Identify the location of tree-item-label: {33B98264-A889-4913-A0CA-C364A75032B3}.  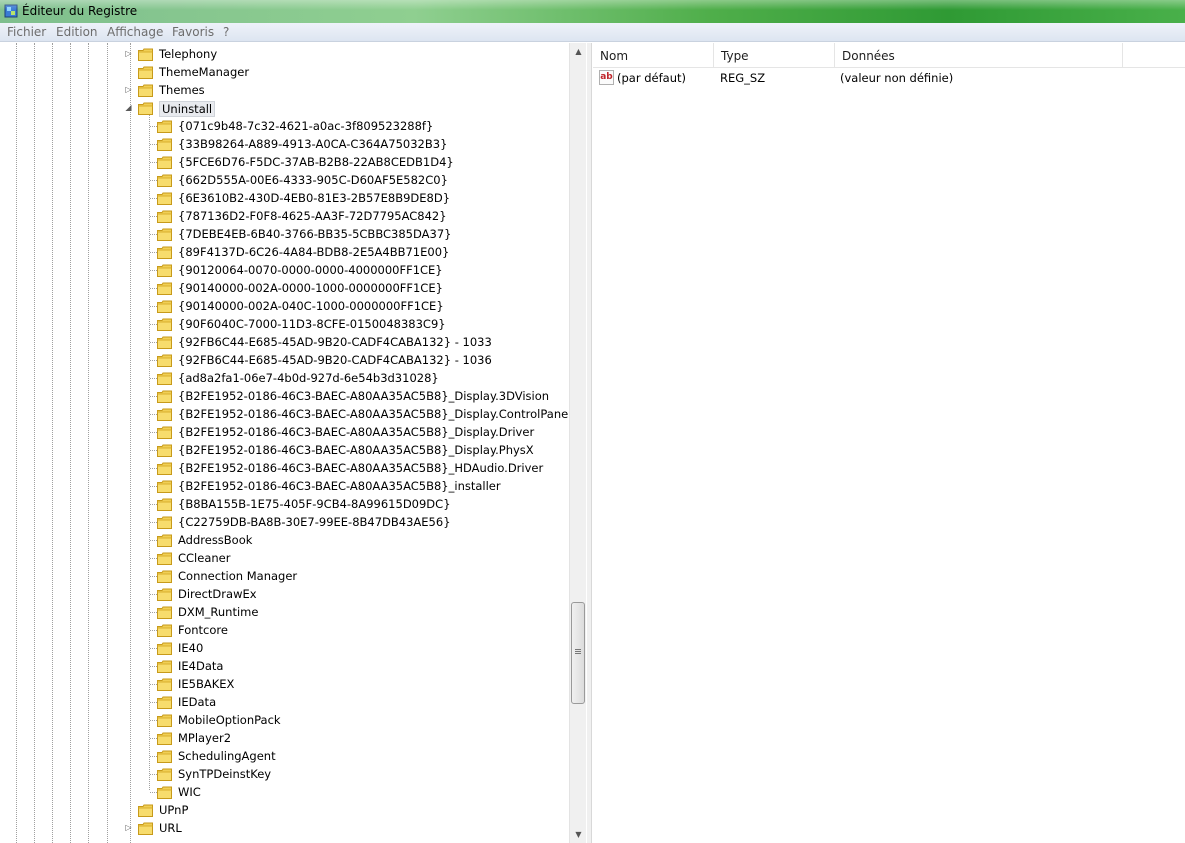
(313, 144).